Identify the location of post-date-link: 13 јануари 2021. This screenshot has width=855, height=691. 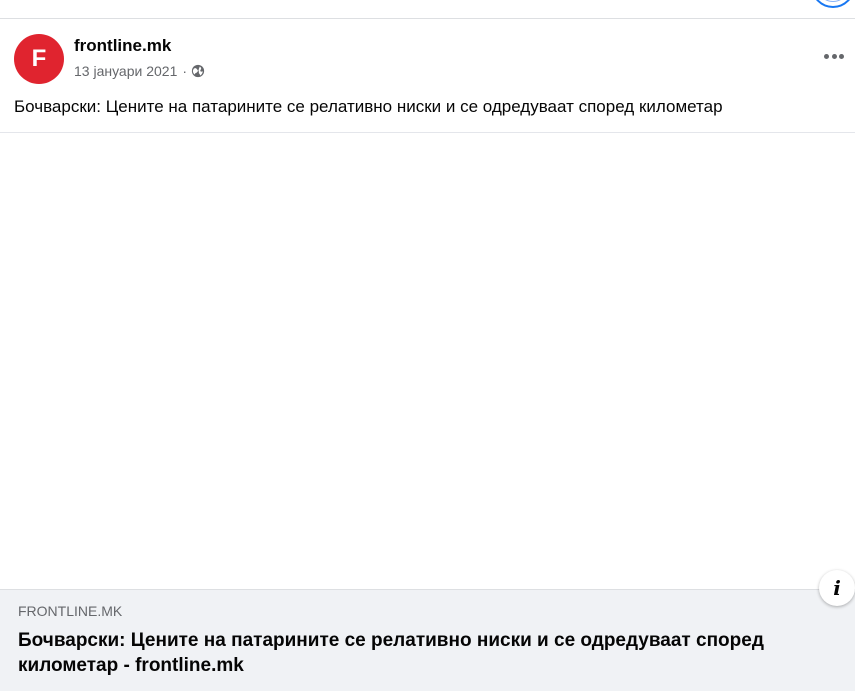
(125, 71).